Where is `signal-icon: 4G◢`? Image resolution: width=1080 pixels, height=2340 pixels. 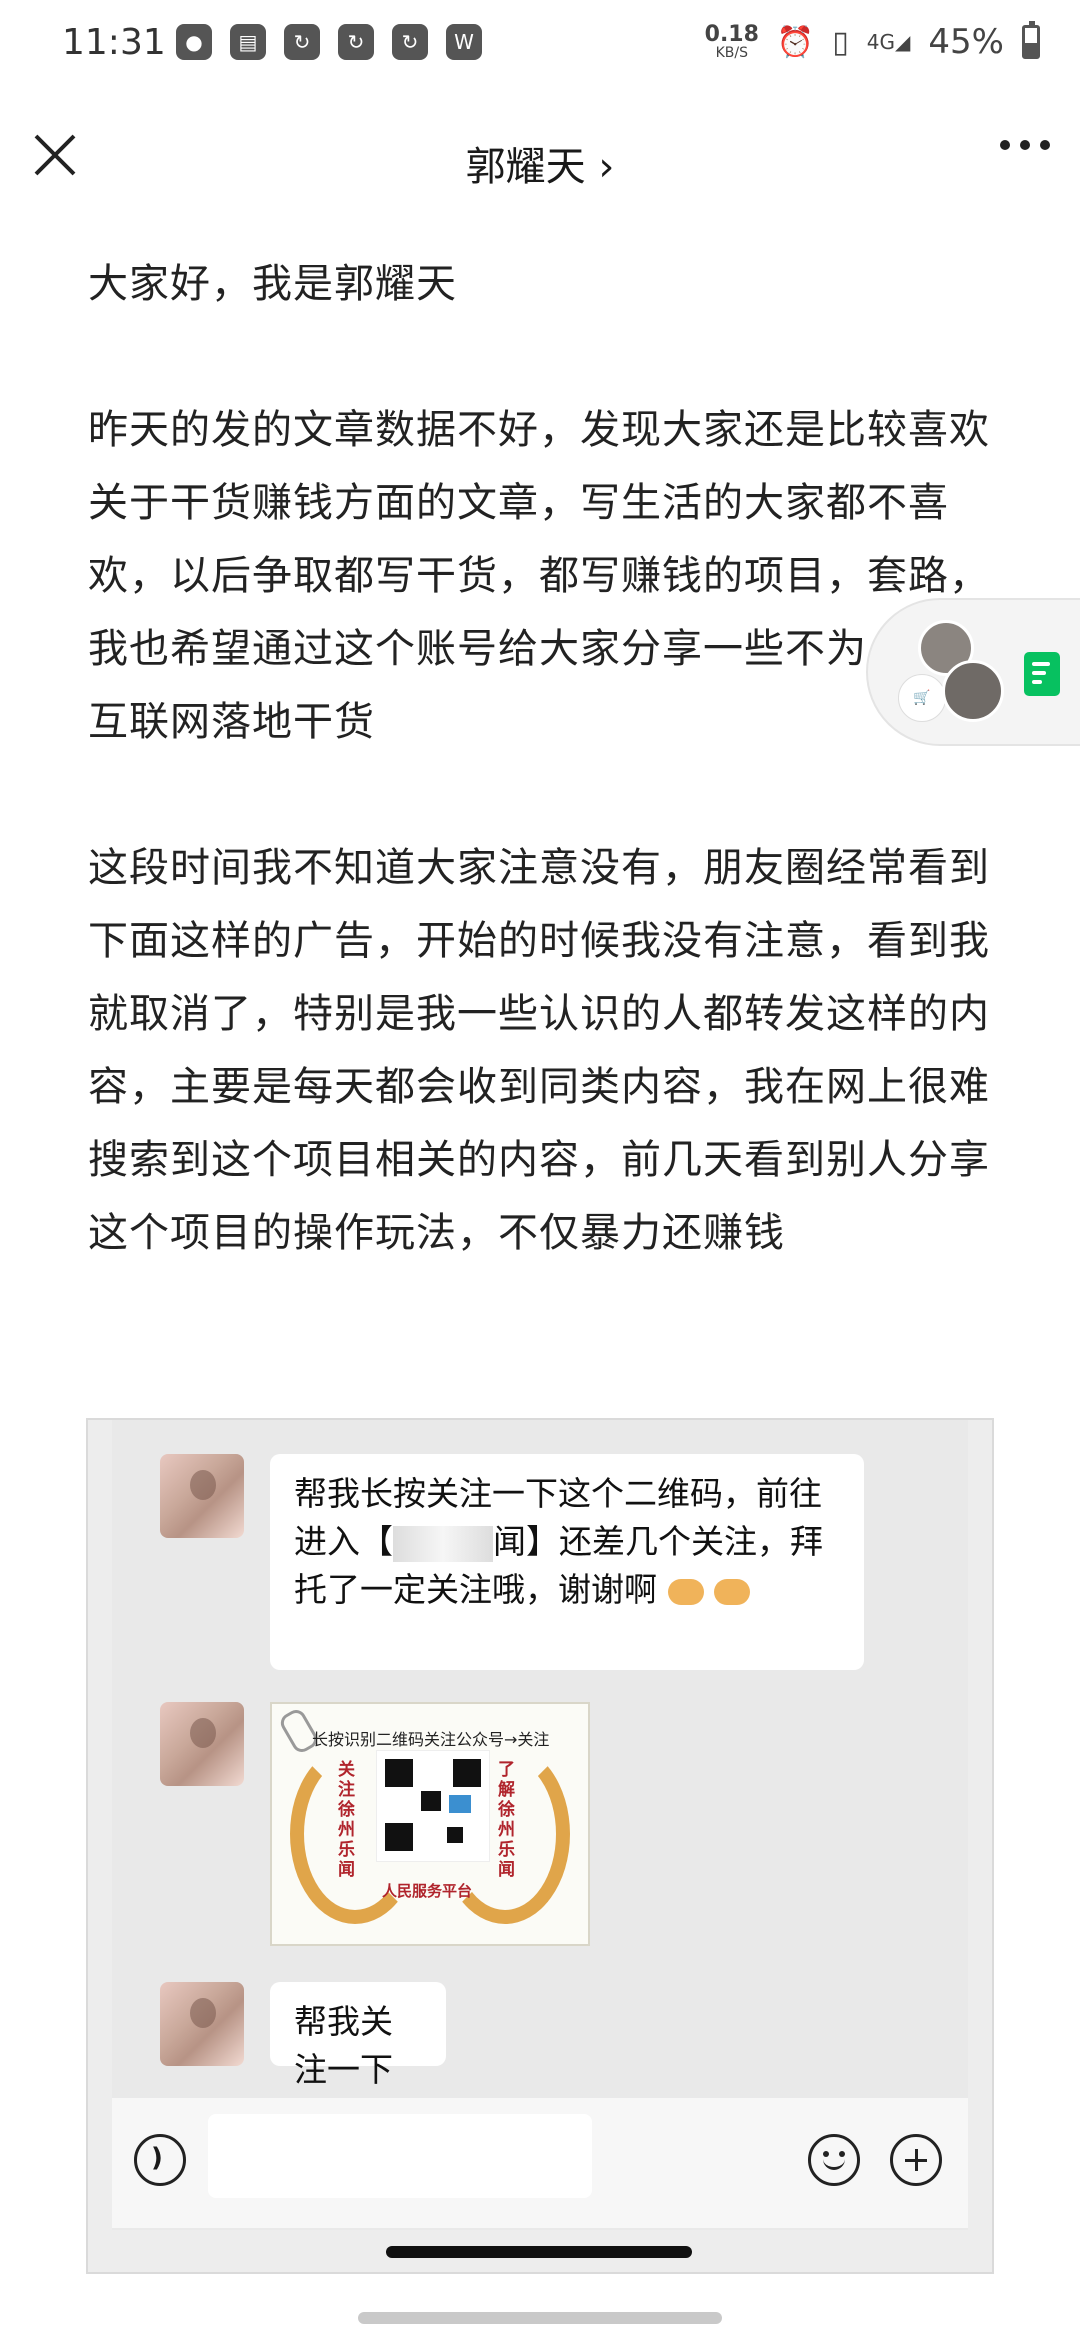
signal-icon: 4G◢ is located at coordinates (888, 42).